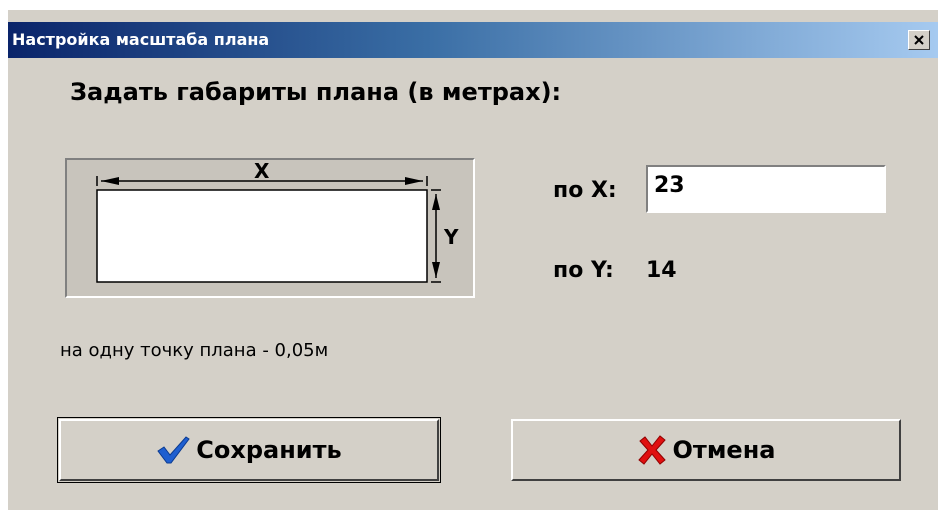 Image resolution: width=938 pixels, height=510 pixels. Describe the element at coordinates (652, 450) in the screenshot. I see `red-x-icon` at that location.